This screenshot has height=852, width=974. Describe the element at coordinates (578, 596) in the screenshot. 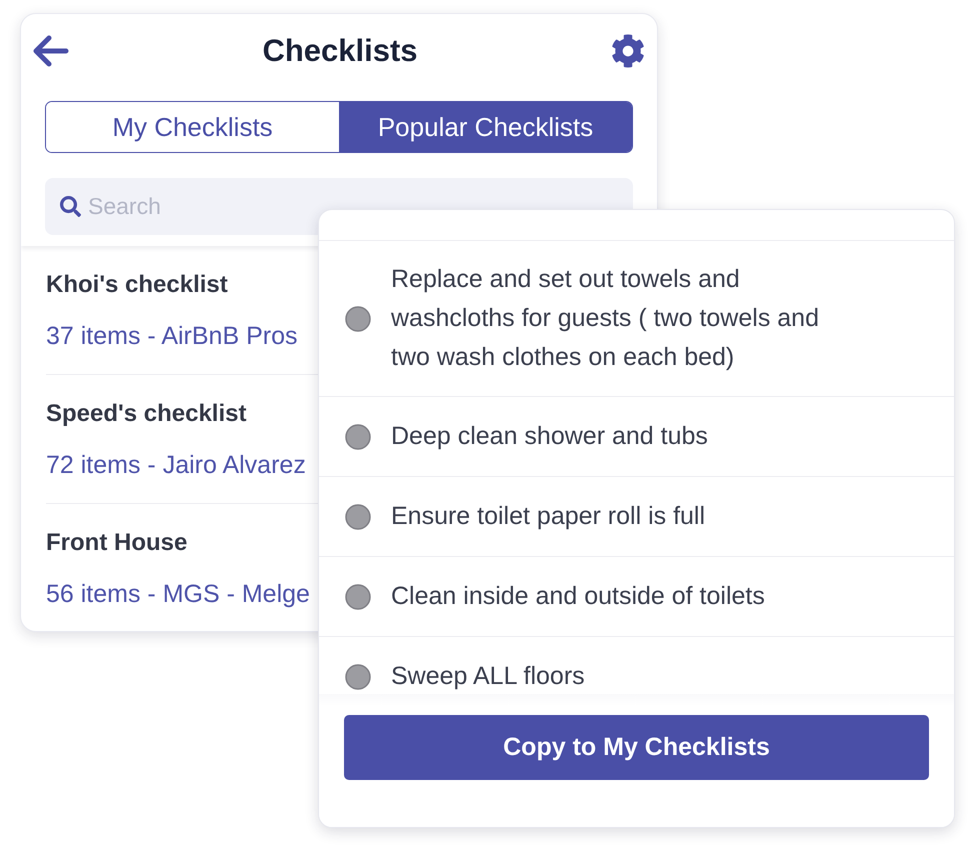

I see `task-text: Clean inside and outside of toilets` at that location.